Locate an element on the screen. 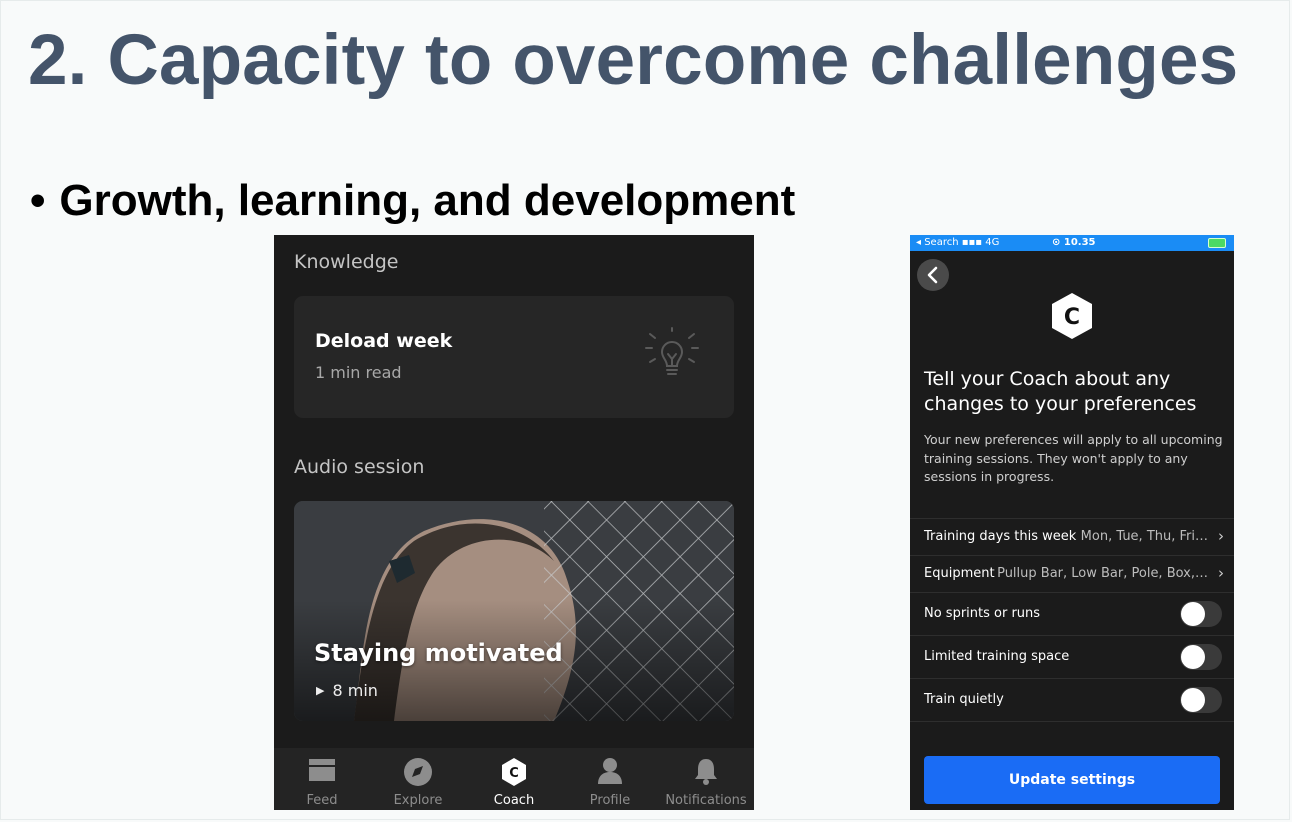  no-sprints-label: No sprints or runs is located at coordinates (982, 613).